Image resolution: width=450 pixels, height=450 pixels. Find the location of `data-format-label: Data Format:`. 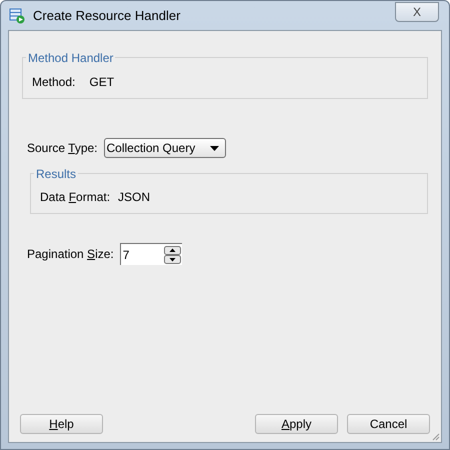

data-format-label: Data Format: is located at coordinates (75, 197).